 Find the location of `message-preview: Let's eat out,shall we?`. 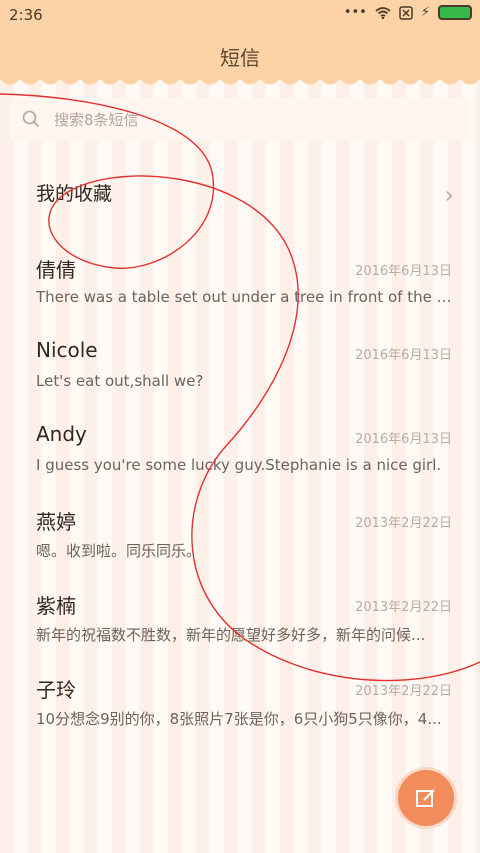

message-preview: Let's eat out,shall we? is located at coordinates (120, 381).